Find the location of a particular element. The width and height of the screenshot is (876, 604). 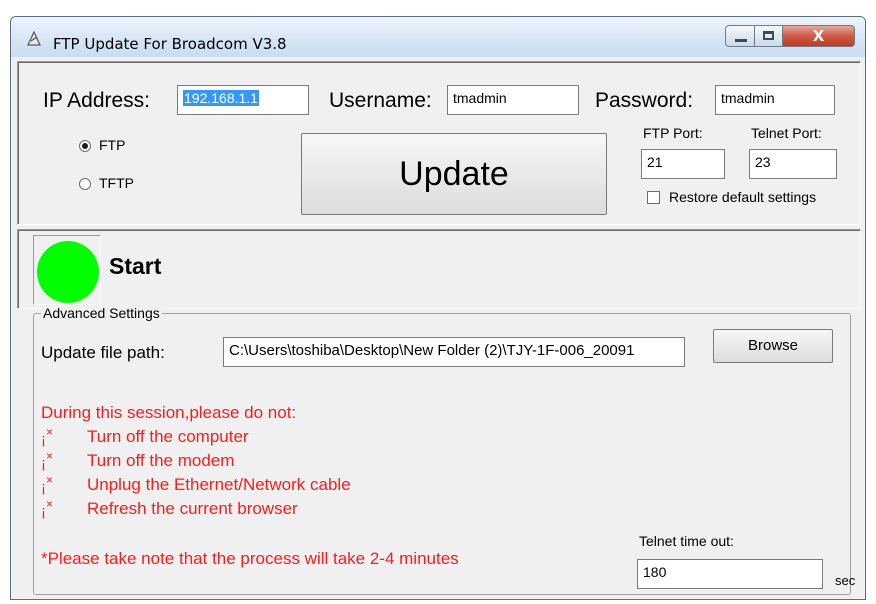

ftp-port-input: 21 is located at coordinates (683, 164).